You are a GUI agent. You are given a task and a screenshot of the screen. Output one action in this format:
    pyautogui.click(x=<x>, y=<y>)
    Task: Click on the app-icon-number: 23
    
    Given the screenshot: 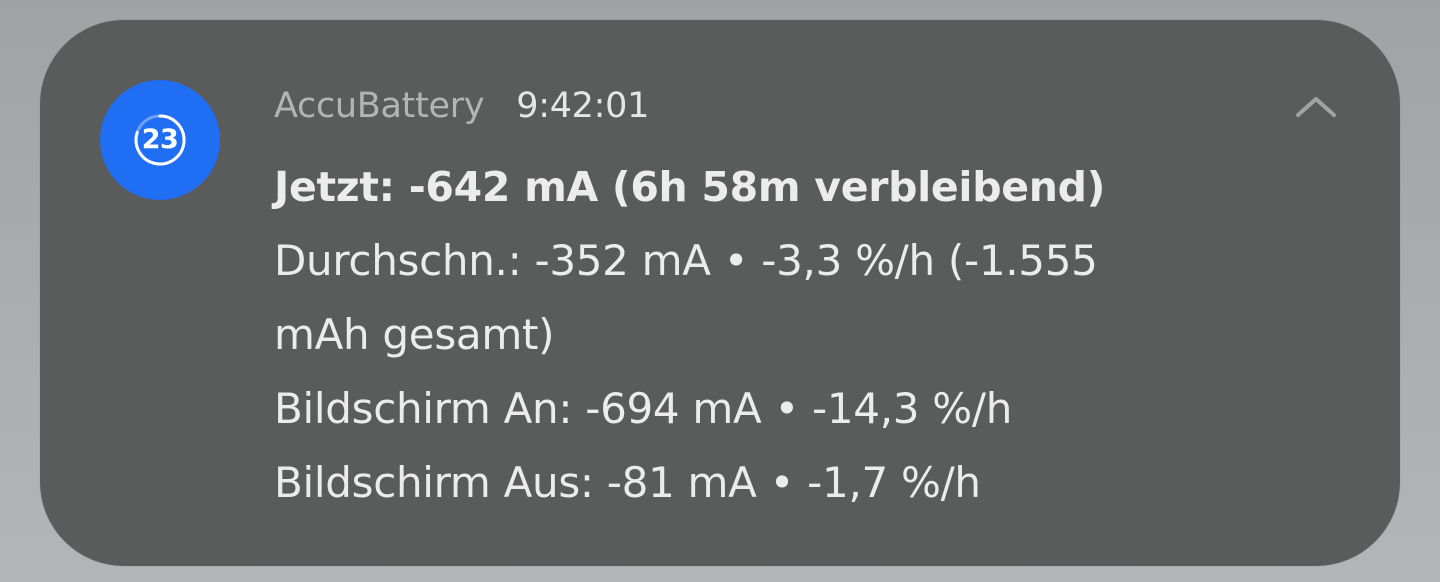 What is the action you would take?
    pyautogui.click(x=160, y=139)
    